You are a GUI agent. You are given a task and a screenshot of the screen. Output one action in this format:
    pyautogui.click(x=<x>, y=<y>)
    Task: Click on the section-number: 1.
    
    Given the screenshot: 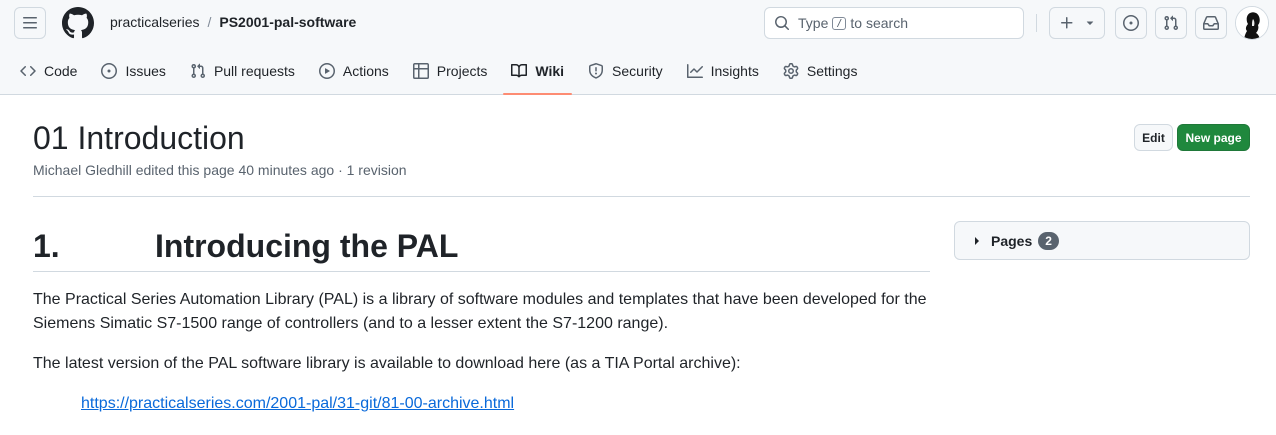 What is the action you would take?
    pyautogui.click(x=46, y=246)
    